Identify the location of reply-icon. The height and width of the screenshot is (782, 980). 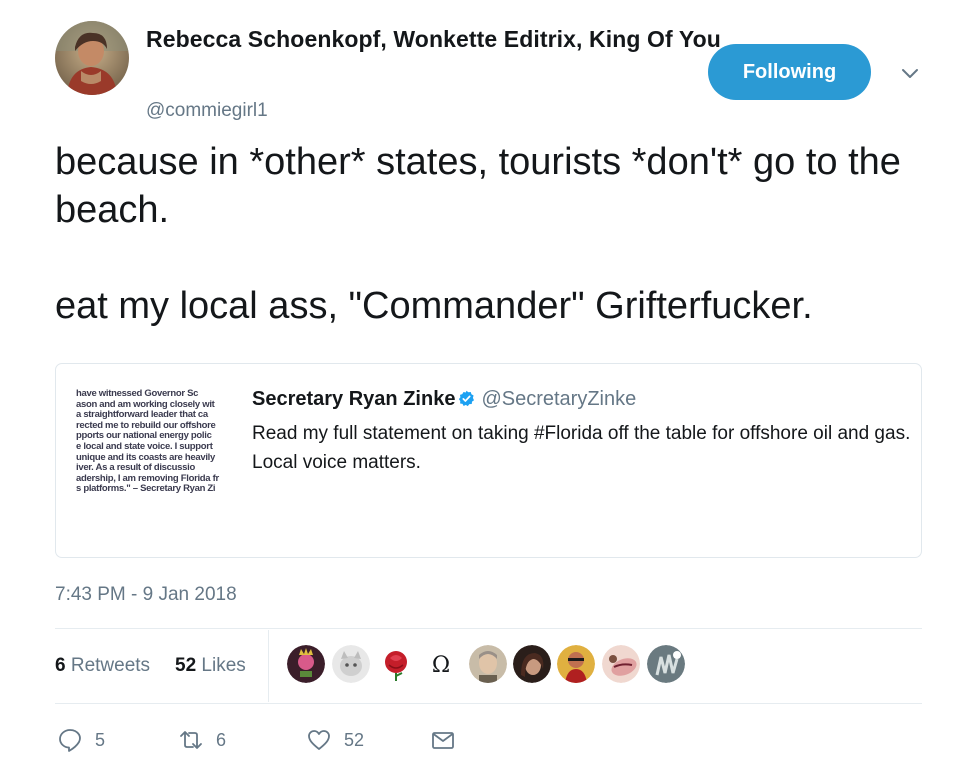
(70, 740).